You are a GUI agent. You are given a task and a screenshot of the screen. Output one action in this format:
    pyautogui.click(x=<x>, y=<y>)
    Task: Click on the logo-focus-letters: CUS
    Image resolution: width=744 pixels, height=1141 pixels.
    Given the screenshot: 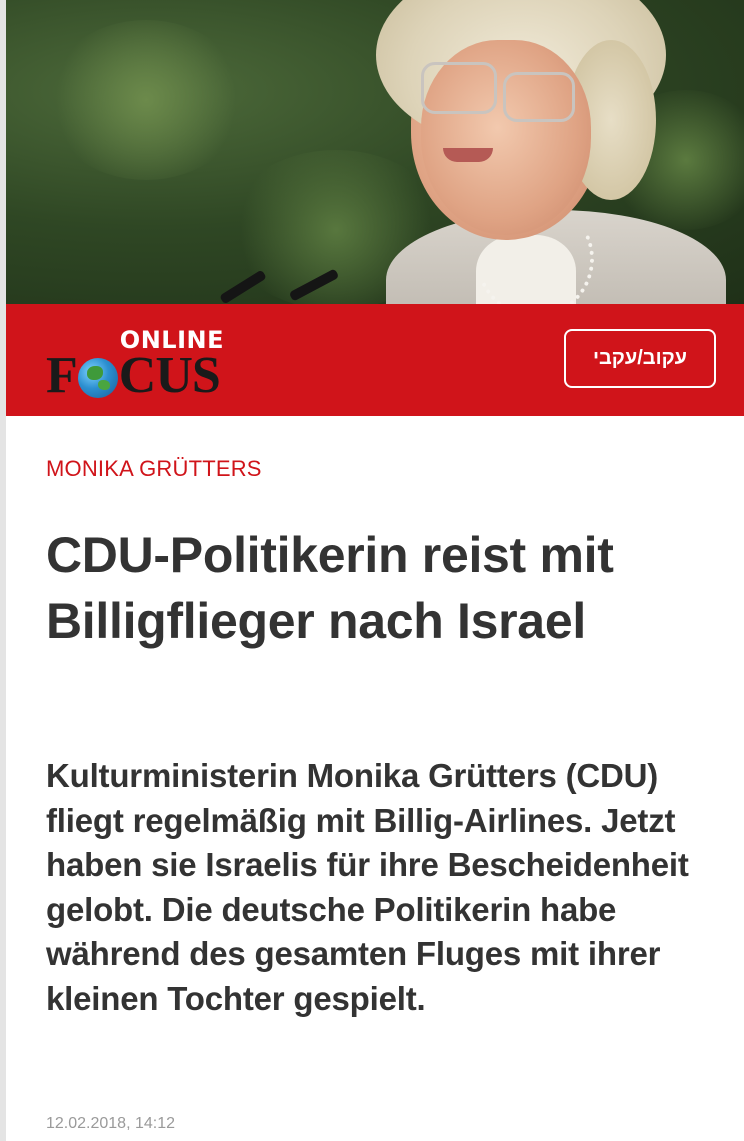 What is the action you would take?
    pyautogui.click(x=169, y=375)
    